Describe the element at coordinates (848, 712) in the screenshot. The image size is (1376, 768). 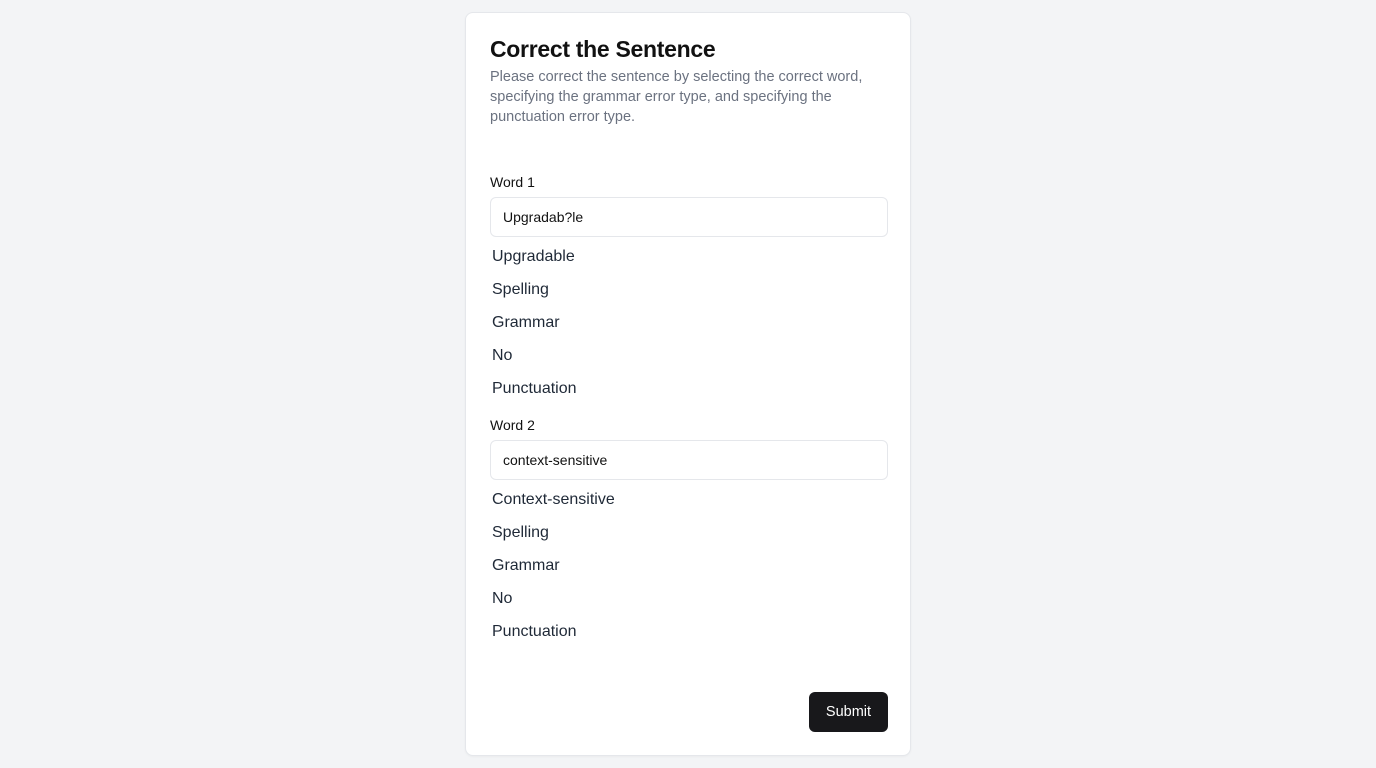
I see `submit-button: Submit` at that location.